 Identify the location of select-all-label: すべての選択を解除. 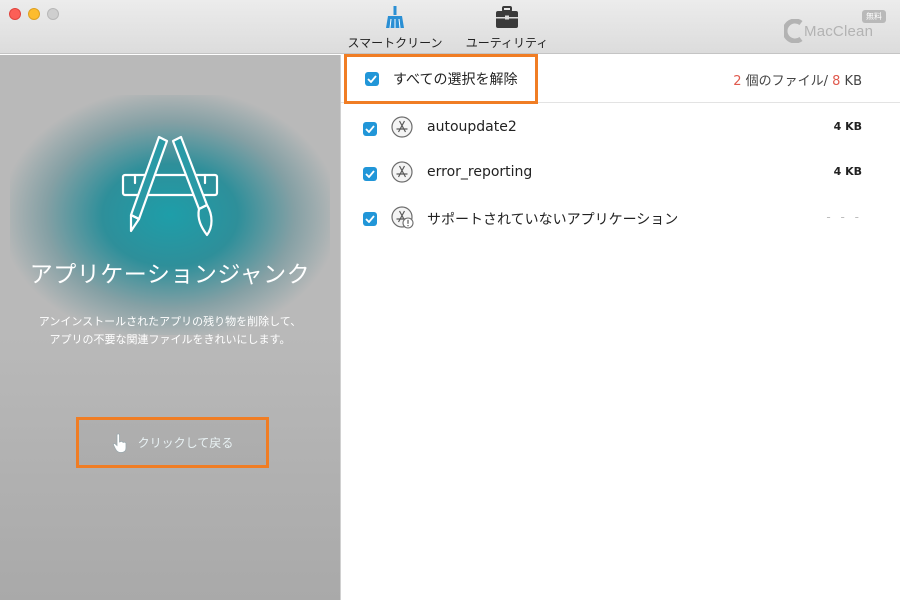
(455, 80).